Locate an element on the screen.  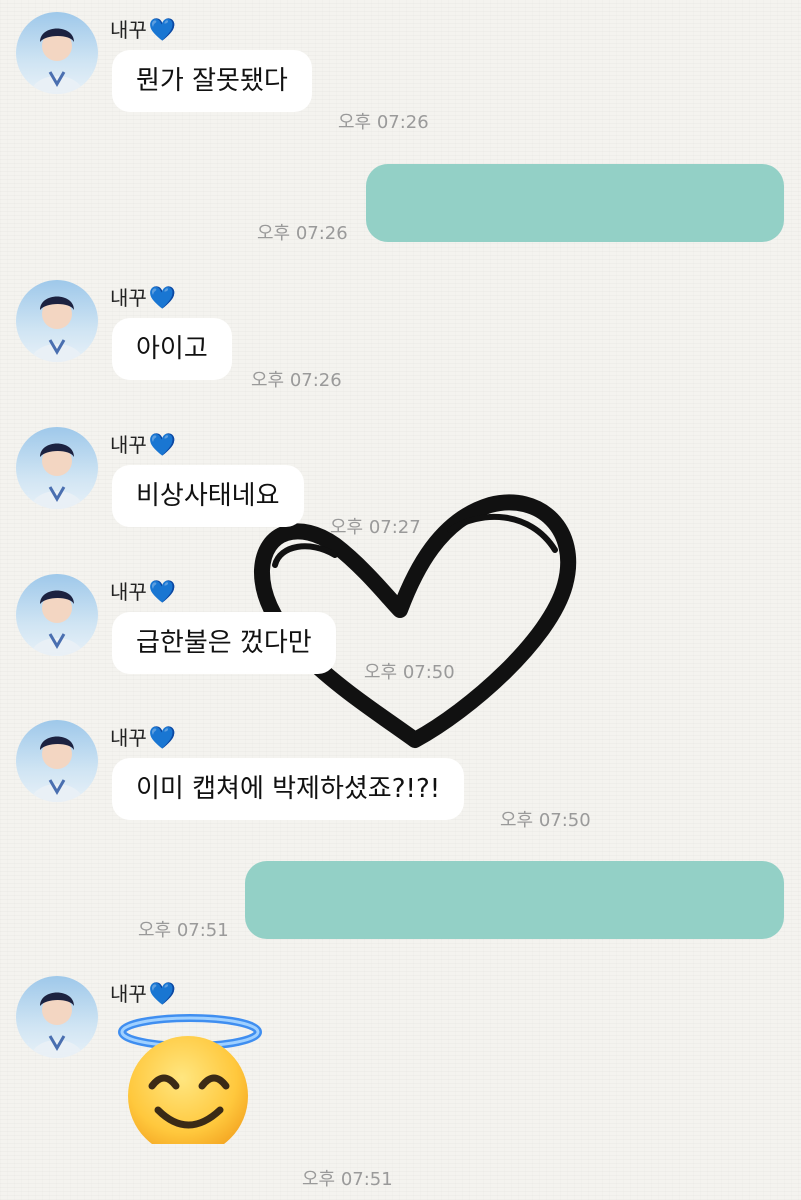
message-received-5: 내꾸💙 급한불은 껐다만 오후 07:50 is located at coordinates (400, 627).